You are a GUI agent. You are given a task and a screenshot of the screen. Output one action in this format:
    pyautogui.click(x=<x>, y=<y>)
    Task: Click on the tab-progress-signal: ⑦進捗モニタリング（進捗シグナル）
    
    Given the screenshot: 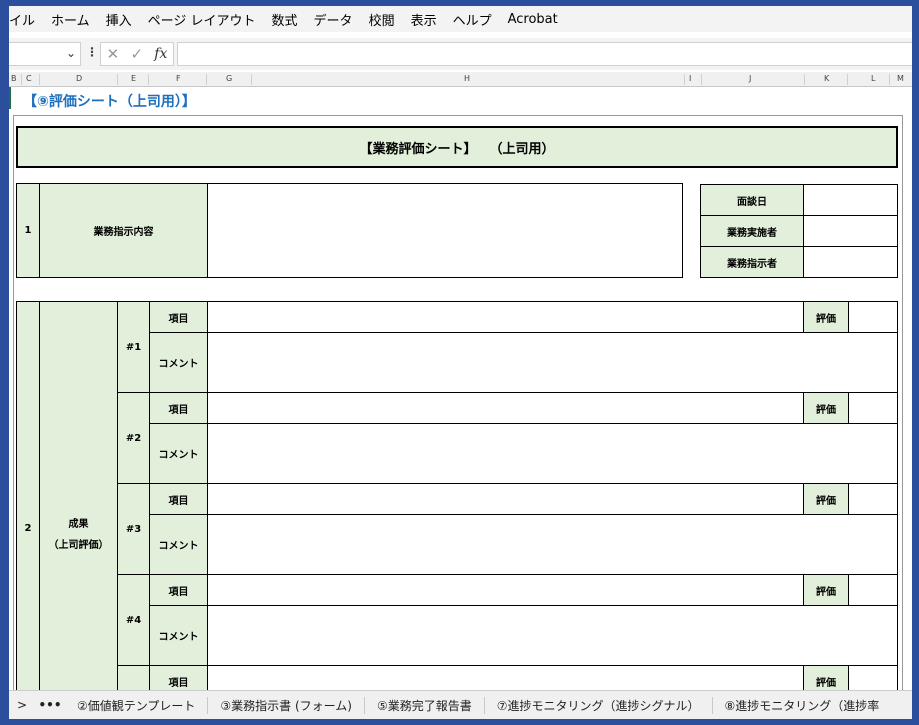 What is the action you would take?
    pyautogui.click(x=599, y=705)
    